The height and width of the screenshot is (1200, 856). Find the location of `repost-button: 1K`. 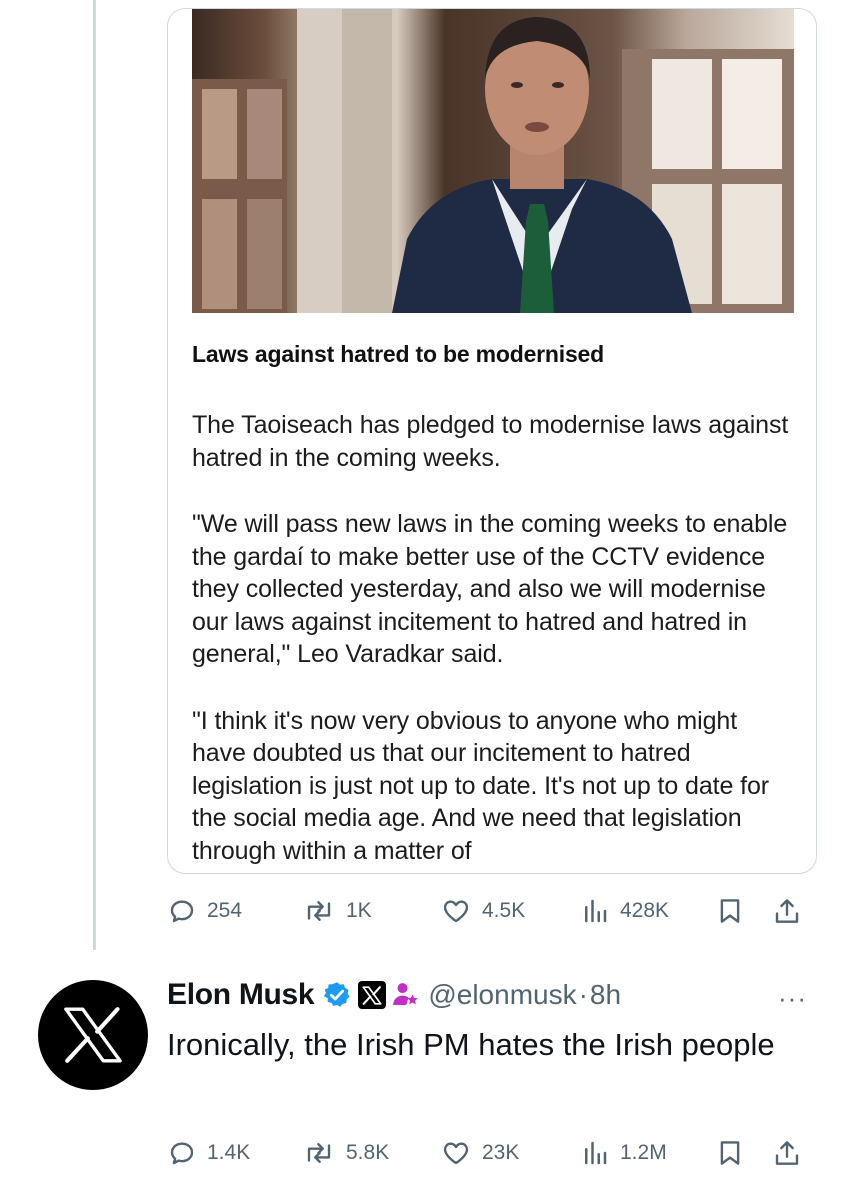

repost-button: 1K is located at coordinates (337, 911).